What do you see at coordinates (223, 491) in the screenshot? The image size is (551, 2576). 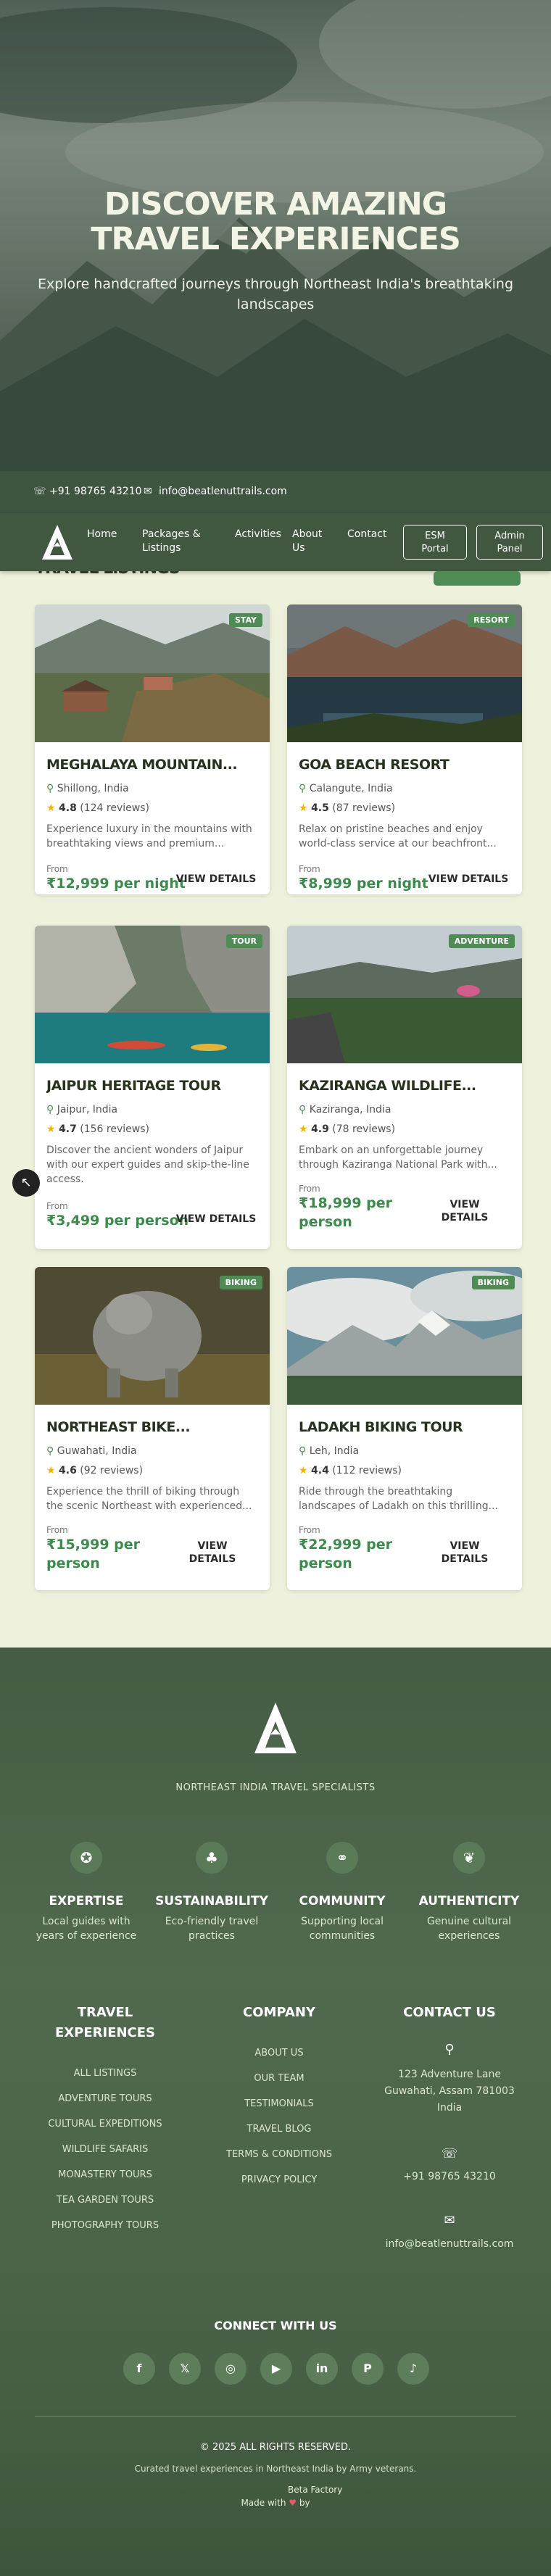 I see `topbar-email: info@beatlenuttrails.com` at bounding box center [223, 491].